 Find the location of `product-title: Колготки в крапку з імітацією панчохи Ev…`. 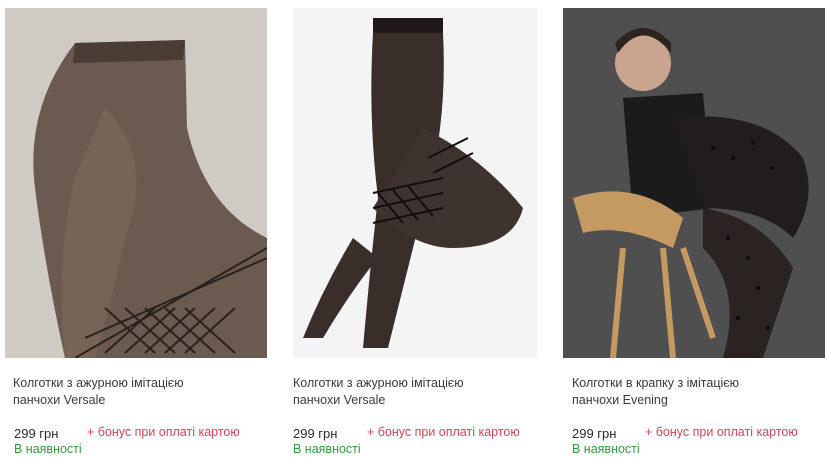

product-title: Колготки в крапку з імітацією панчохи Ev… is located at coordinates (694, 392).